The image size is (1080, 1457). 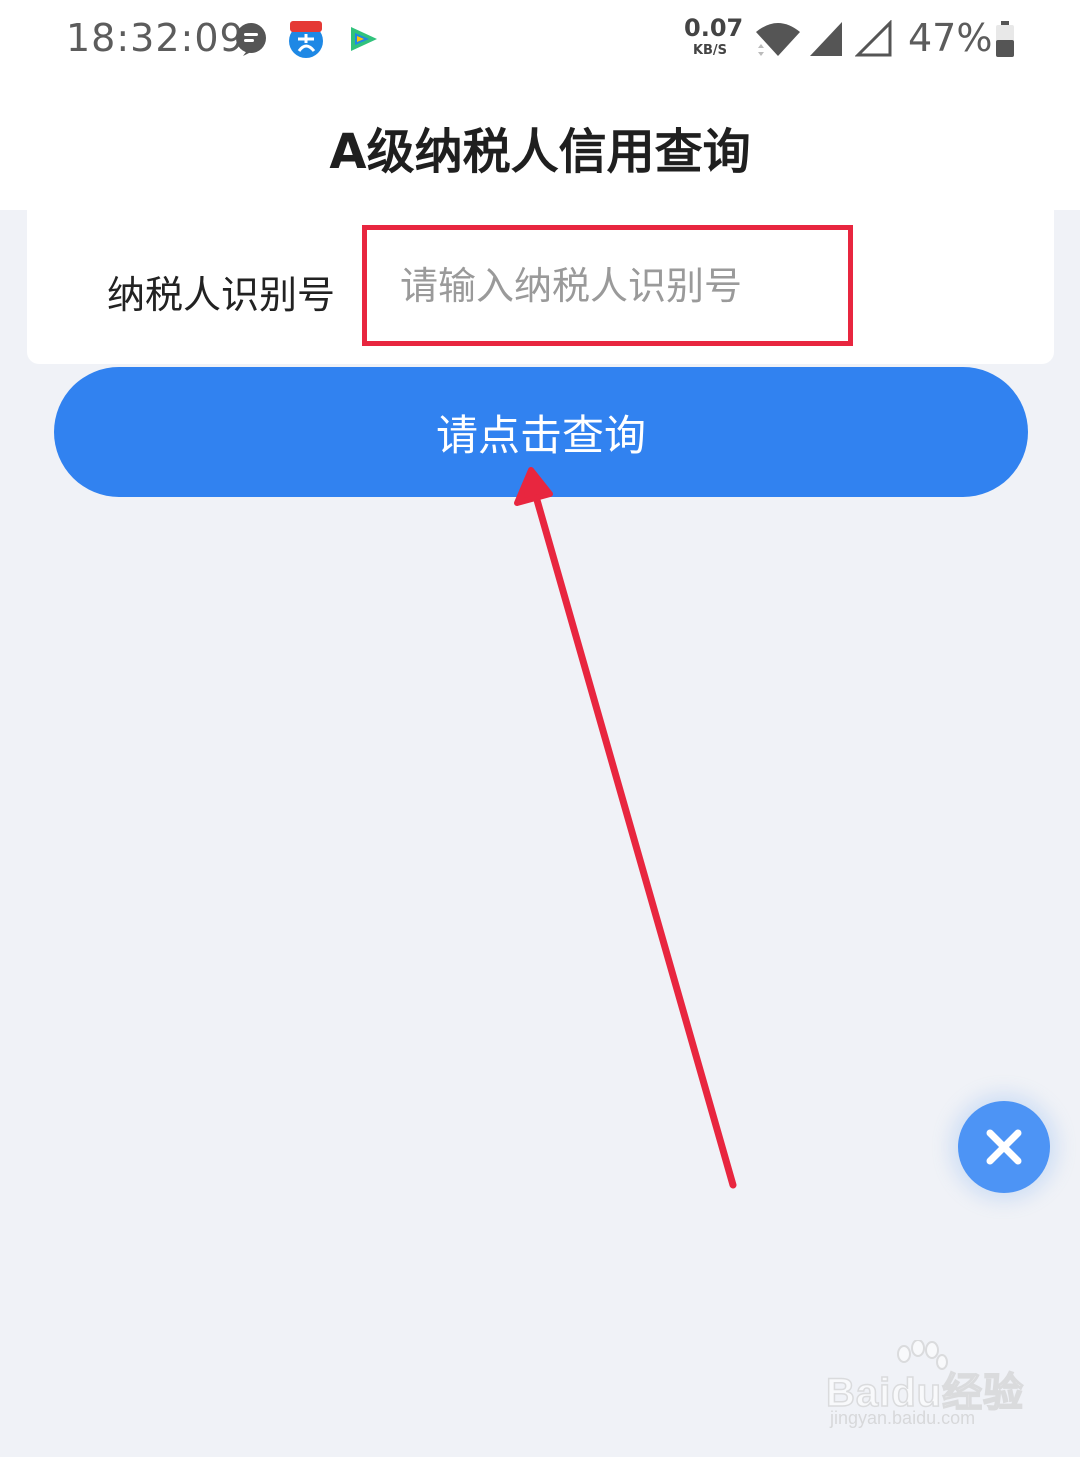 What do you see at coordinates (364, 39) in the screenshot?
I see `tencent-video-icon` at bounding box center [364, 39].